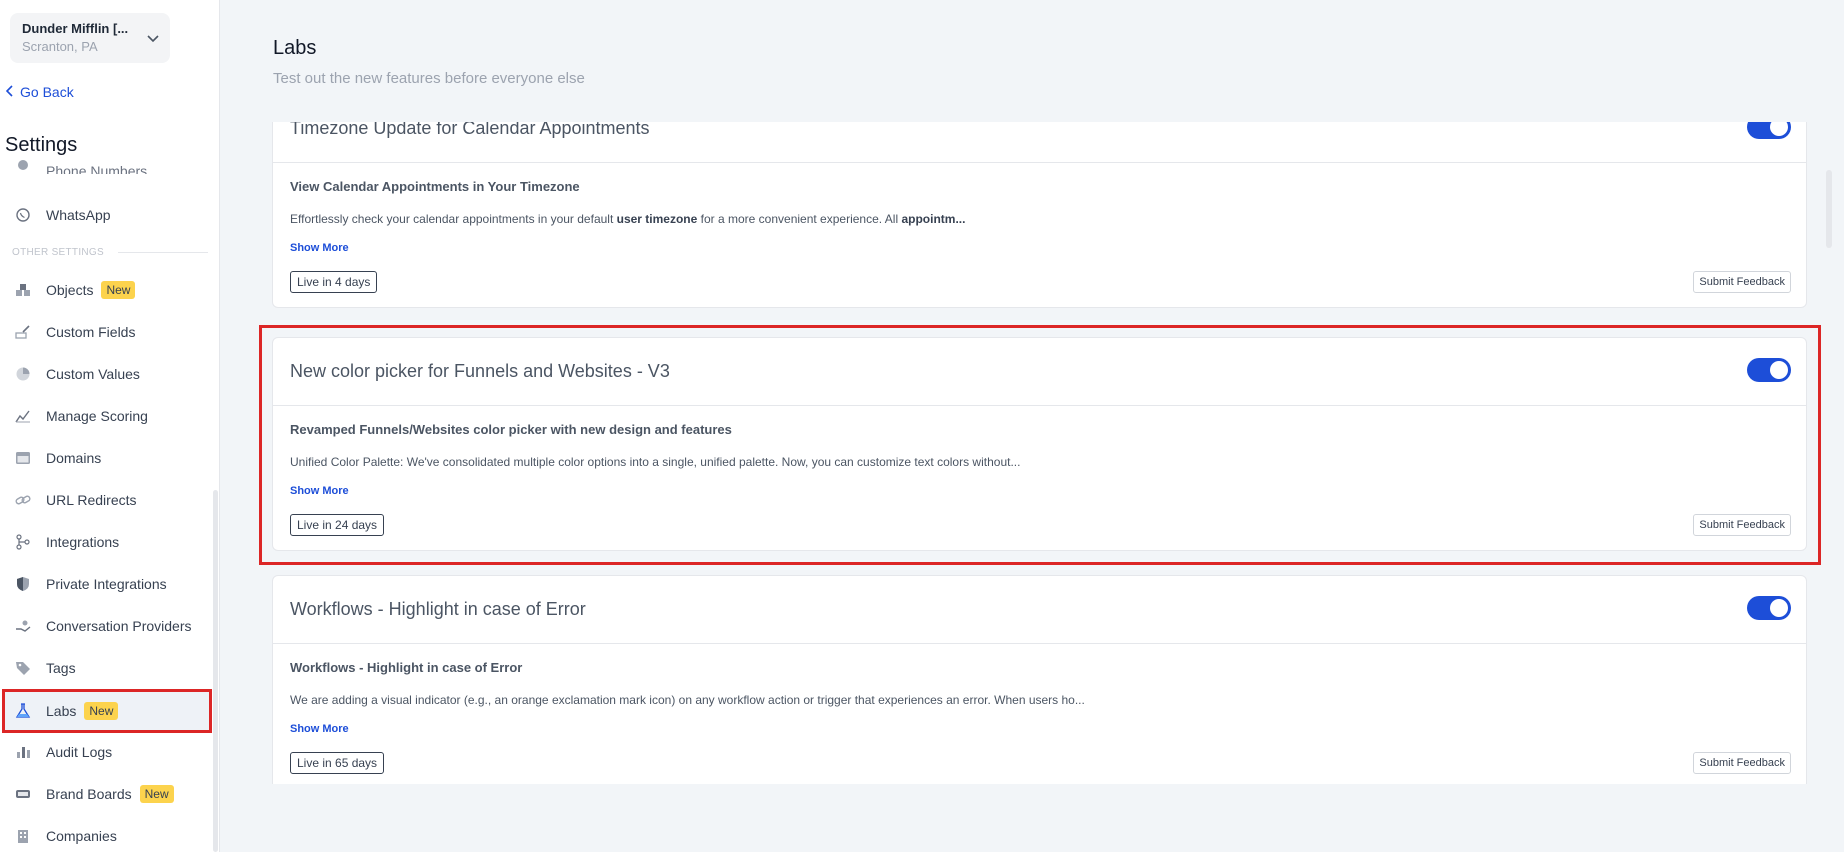 Image resolution: width=1844 pixels, height=852 pixels. Describe the element at coordinates (81, 836) in the screenshot. I see `sidebar-item-label: Companies` at that location.